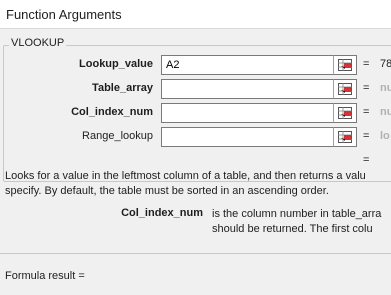 The height and width of the screenshot is (295, 391). What do you see at coordinates (385, 136) in the screenshot?
I see `range-lookup-result: lo` at bounding box center [385, 136].